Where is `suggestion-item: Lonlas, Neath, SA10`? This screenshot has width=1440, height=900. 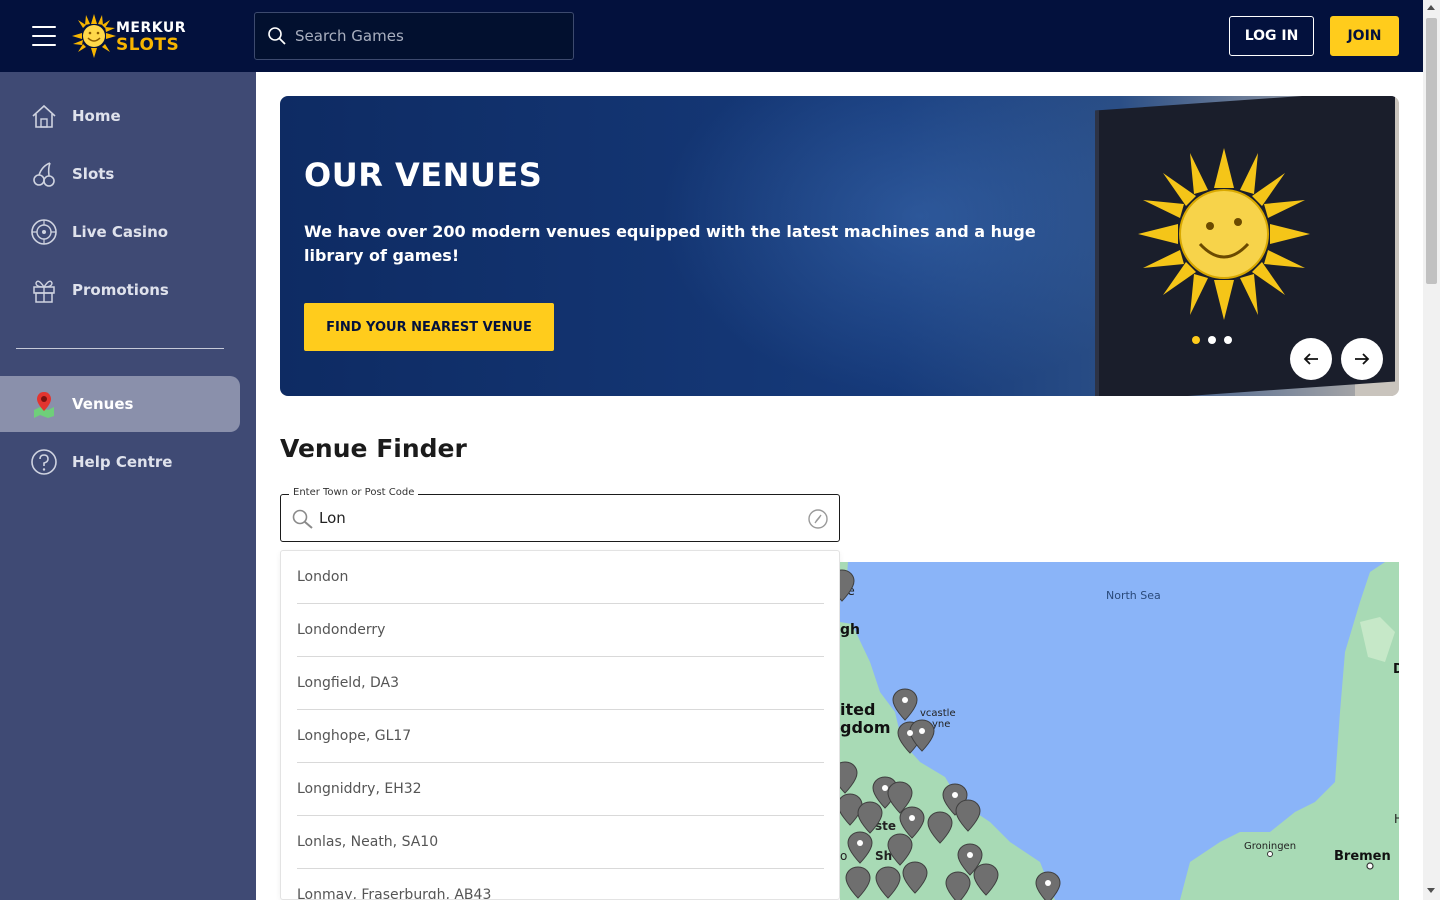 suggestion-item: Lonlas, Neath, SA10 is located at coordinates (560, 842).